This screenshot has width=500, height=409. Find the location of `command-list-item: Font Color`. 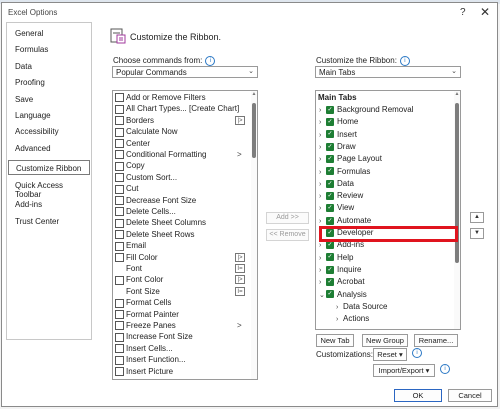

command-list-item: Font Color is located at coordinates (139, 280).